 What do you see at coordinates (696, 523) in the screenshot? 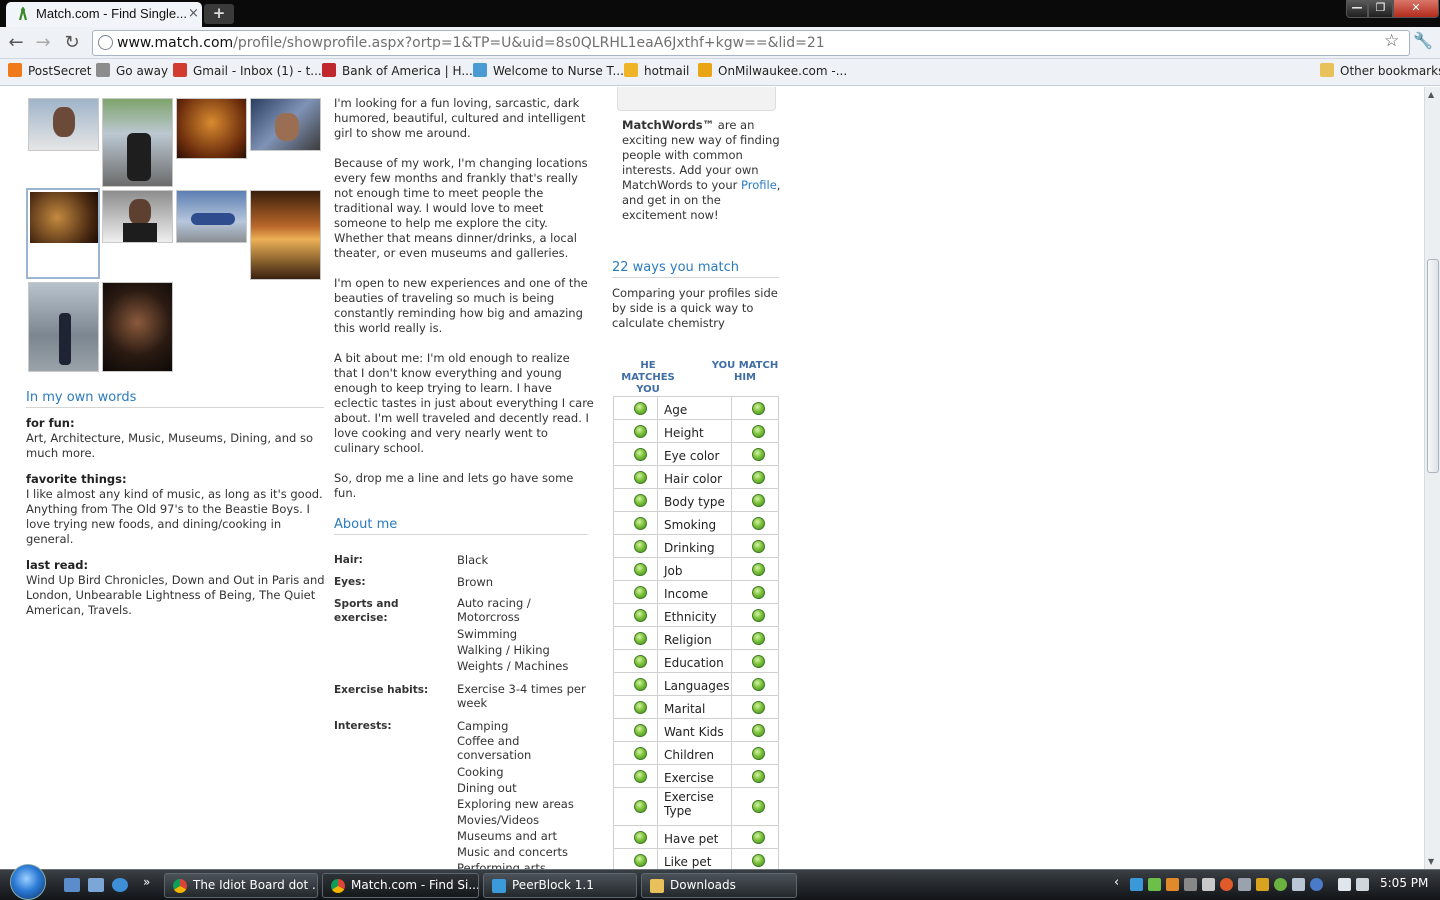
I see `match-row: Smoking` at bounding box center [696, 523].